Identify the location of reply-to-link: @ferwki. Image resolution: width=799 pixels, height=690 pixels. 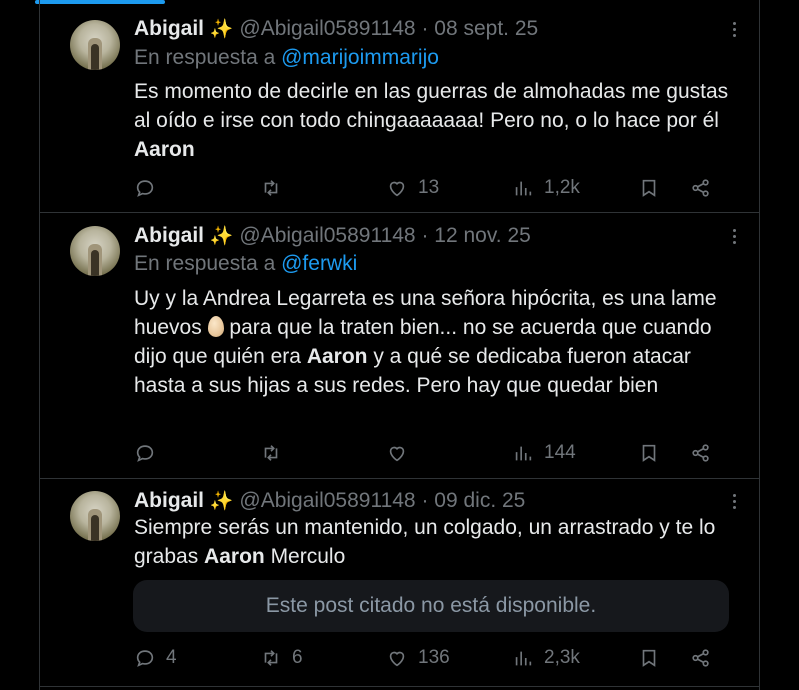
(319, 263).